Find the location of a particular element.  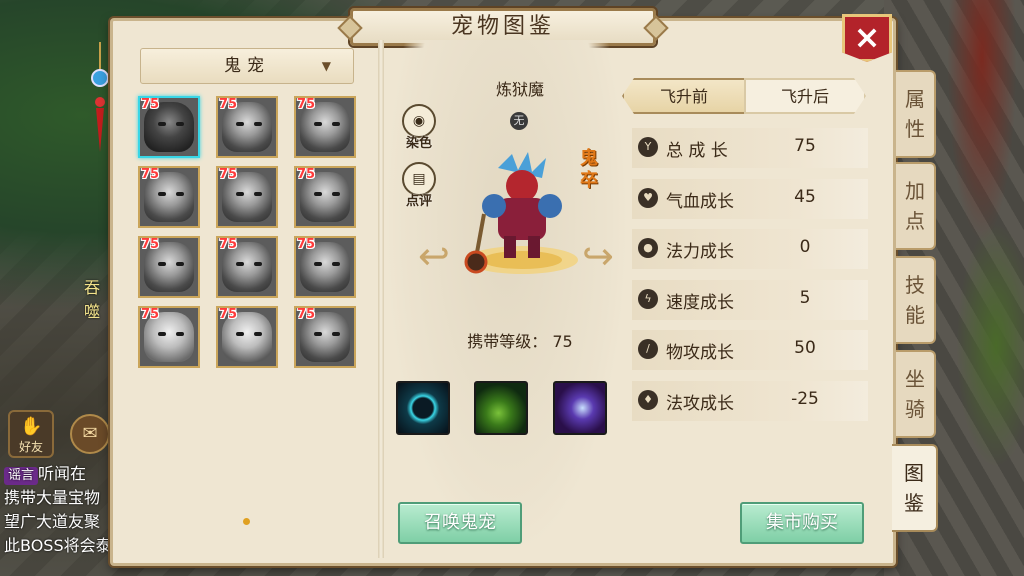

close-icon: × is located at coordinates (867, 37).